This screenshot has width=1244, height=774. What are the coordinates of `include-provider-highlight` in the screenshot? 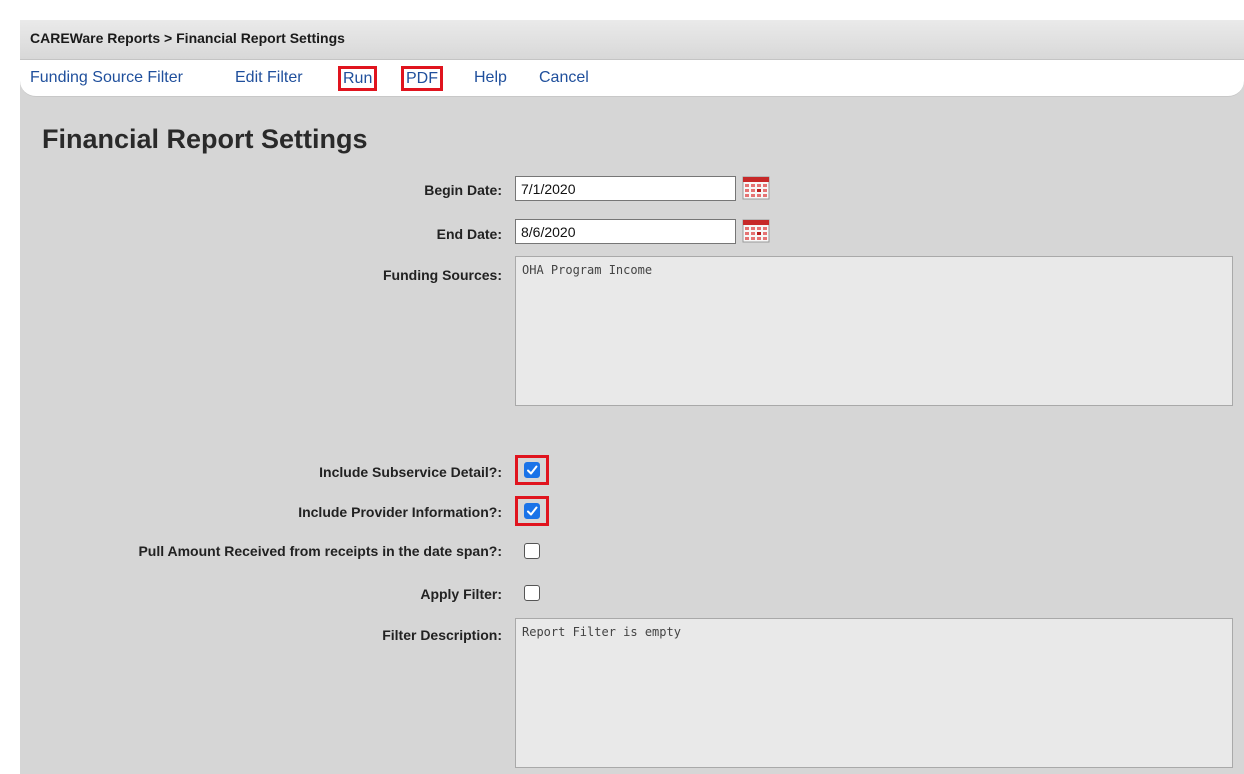 It's located at (532, 511).